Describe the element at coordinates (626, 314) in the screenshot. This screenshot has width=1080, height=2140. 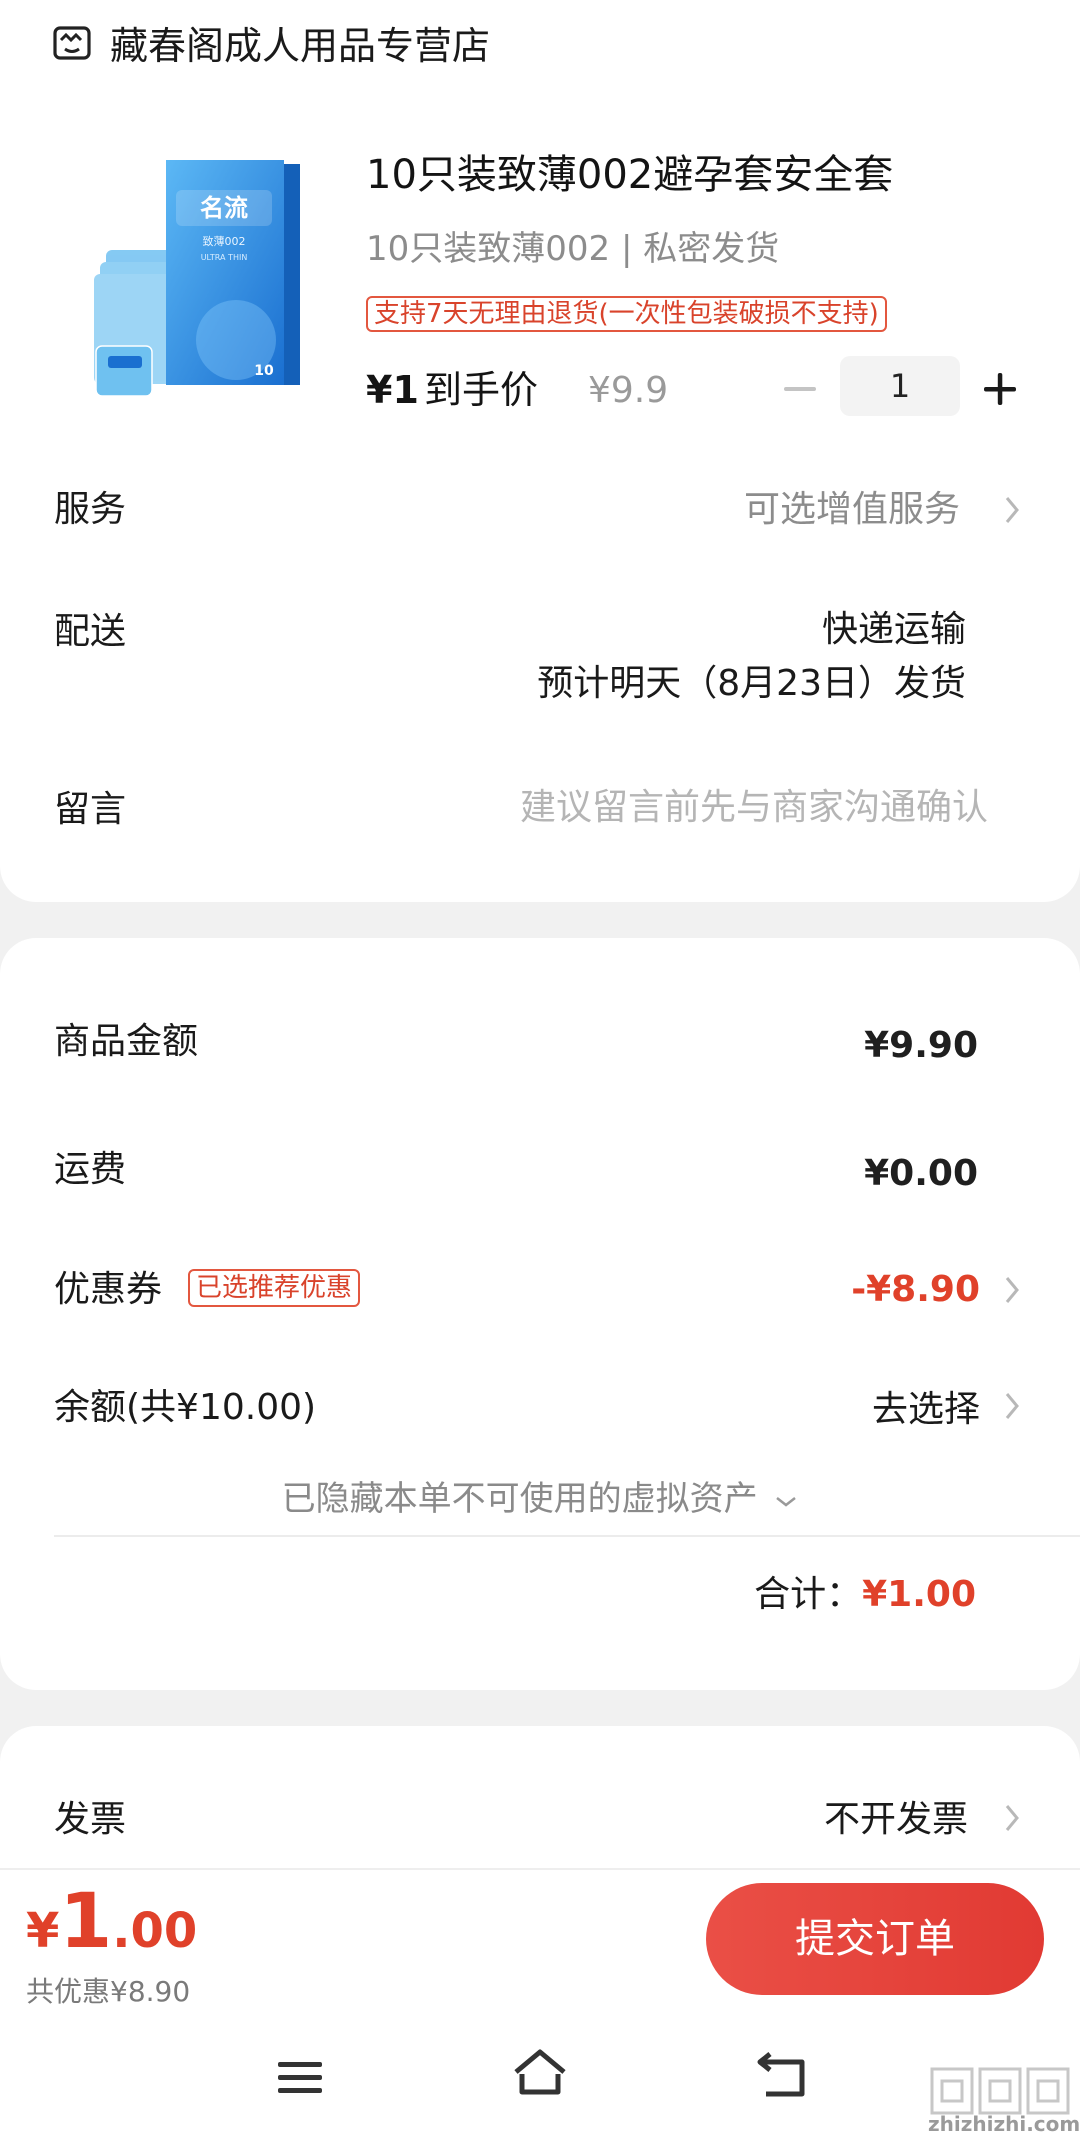
I see `return-policy-tag: 支持7天无理由退货(一次性包装破损不支持)` at that location.